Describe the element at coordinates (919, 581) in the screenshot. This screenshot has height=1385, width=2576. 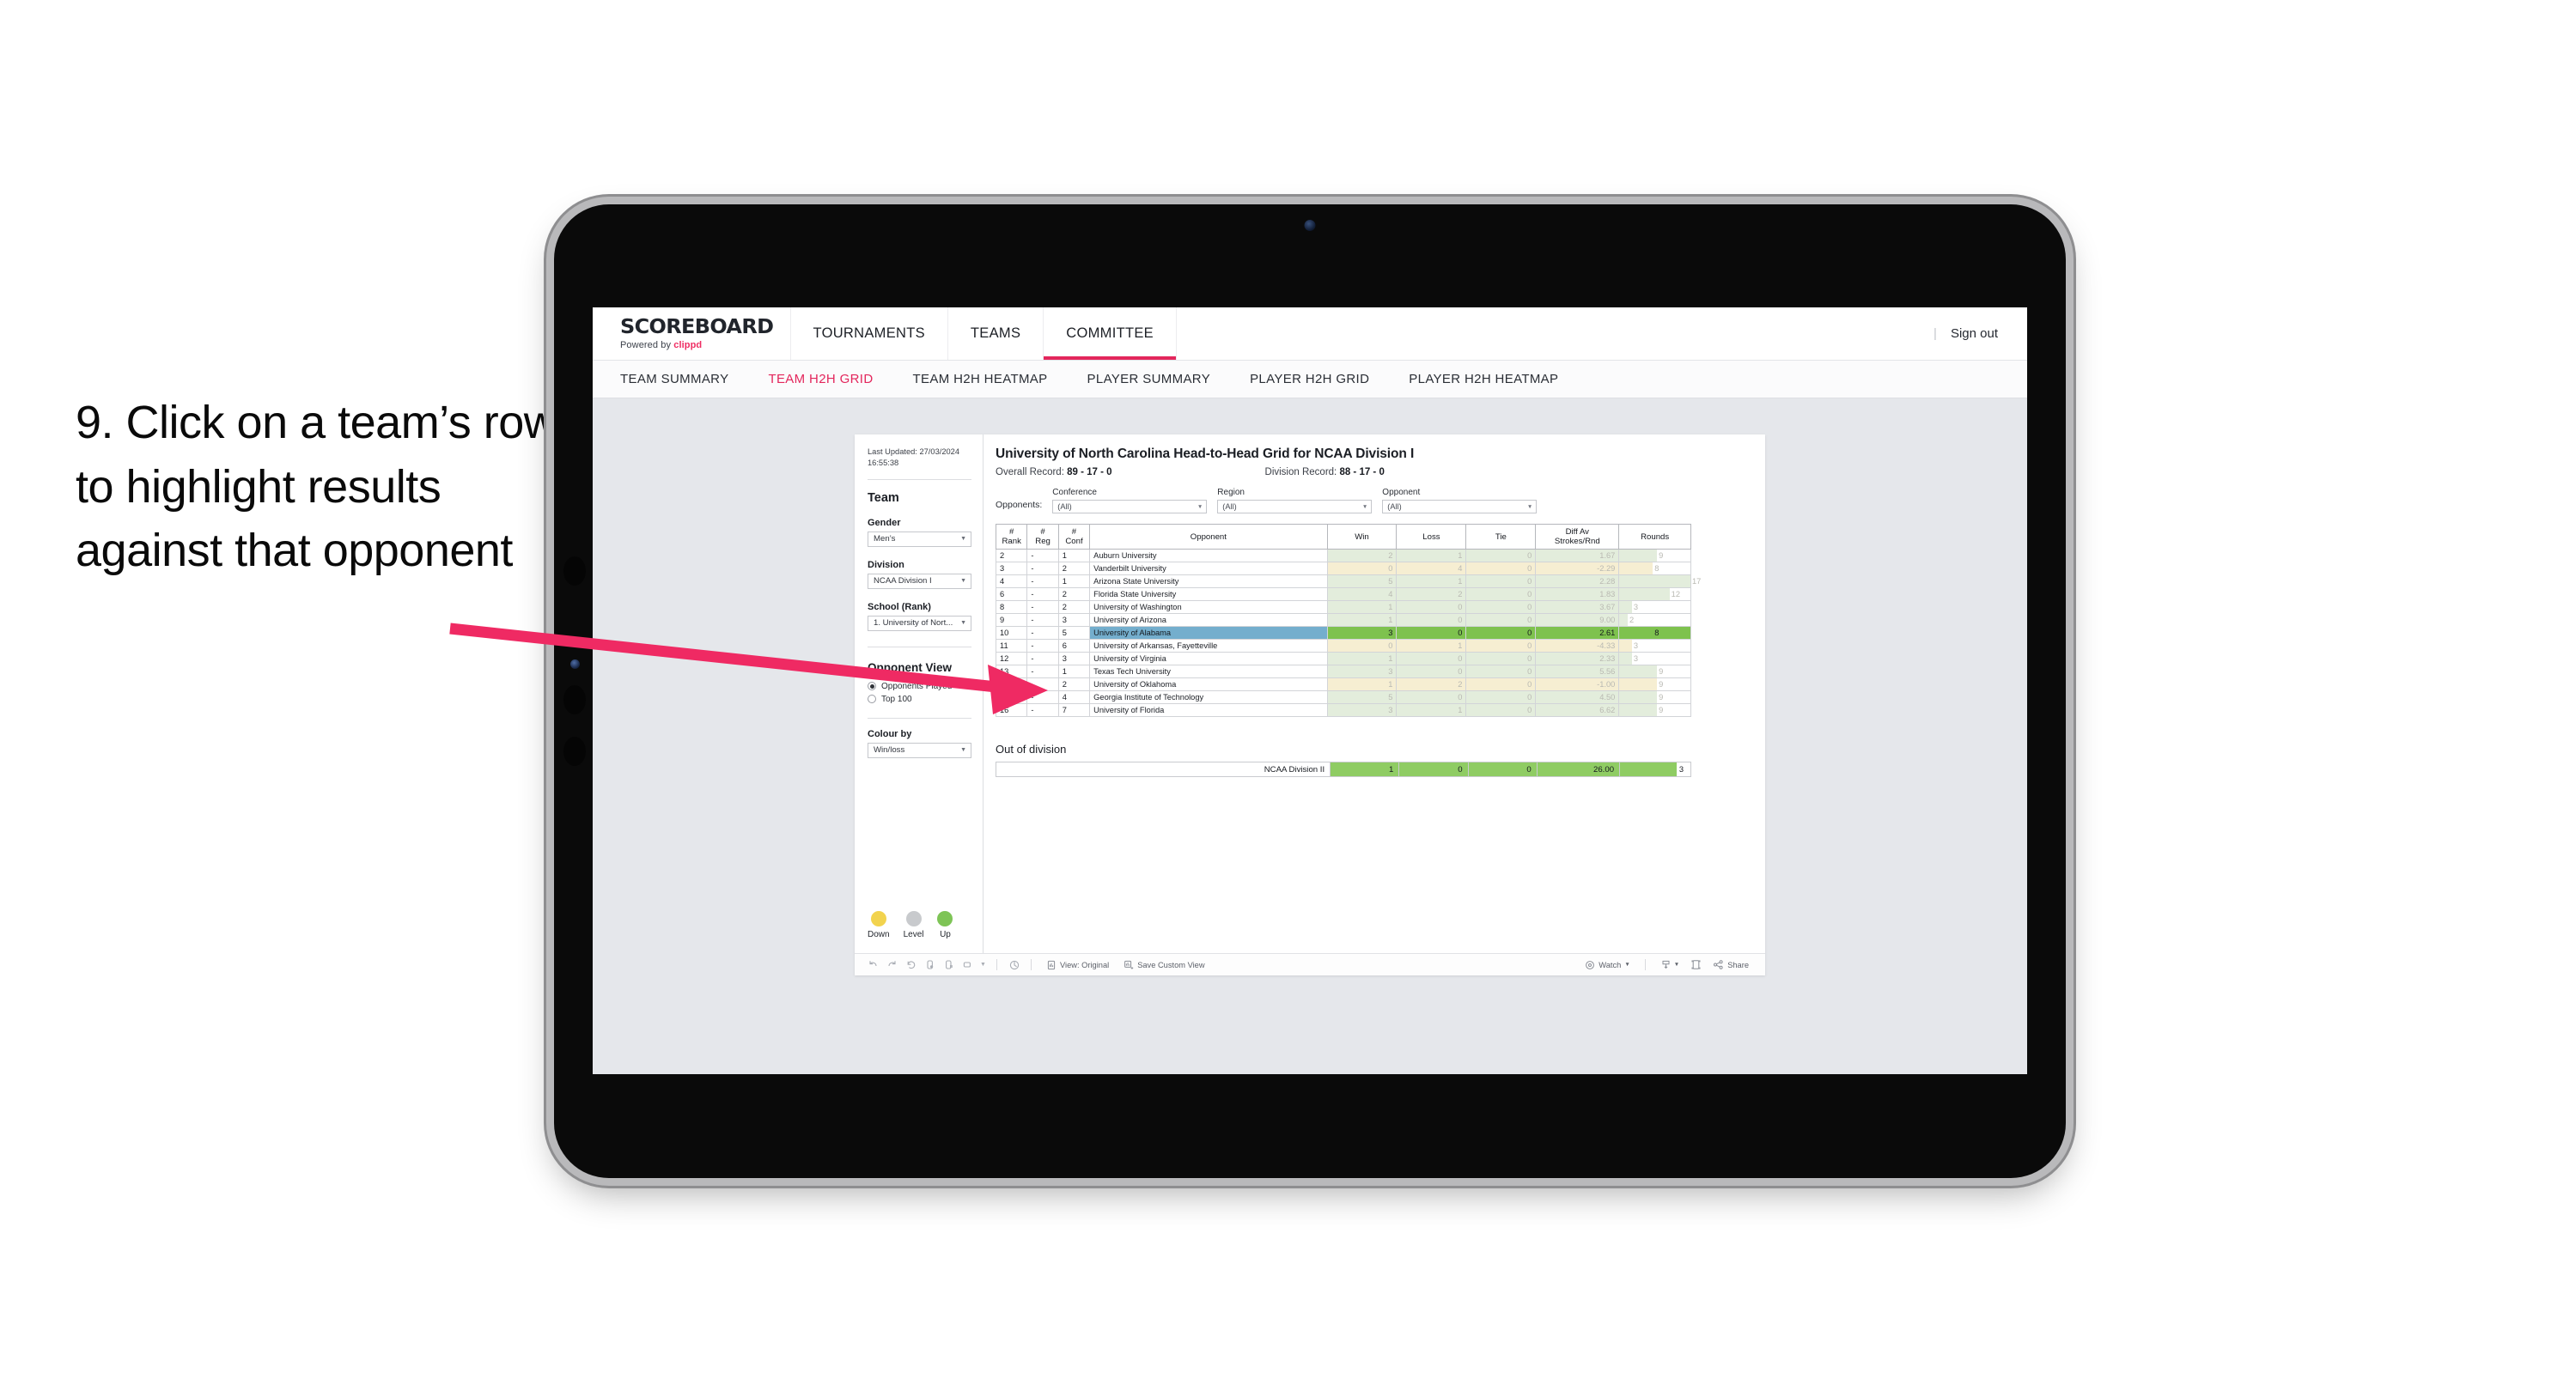
I see `division-select: NCAA Division I ▼` at that location.